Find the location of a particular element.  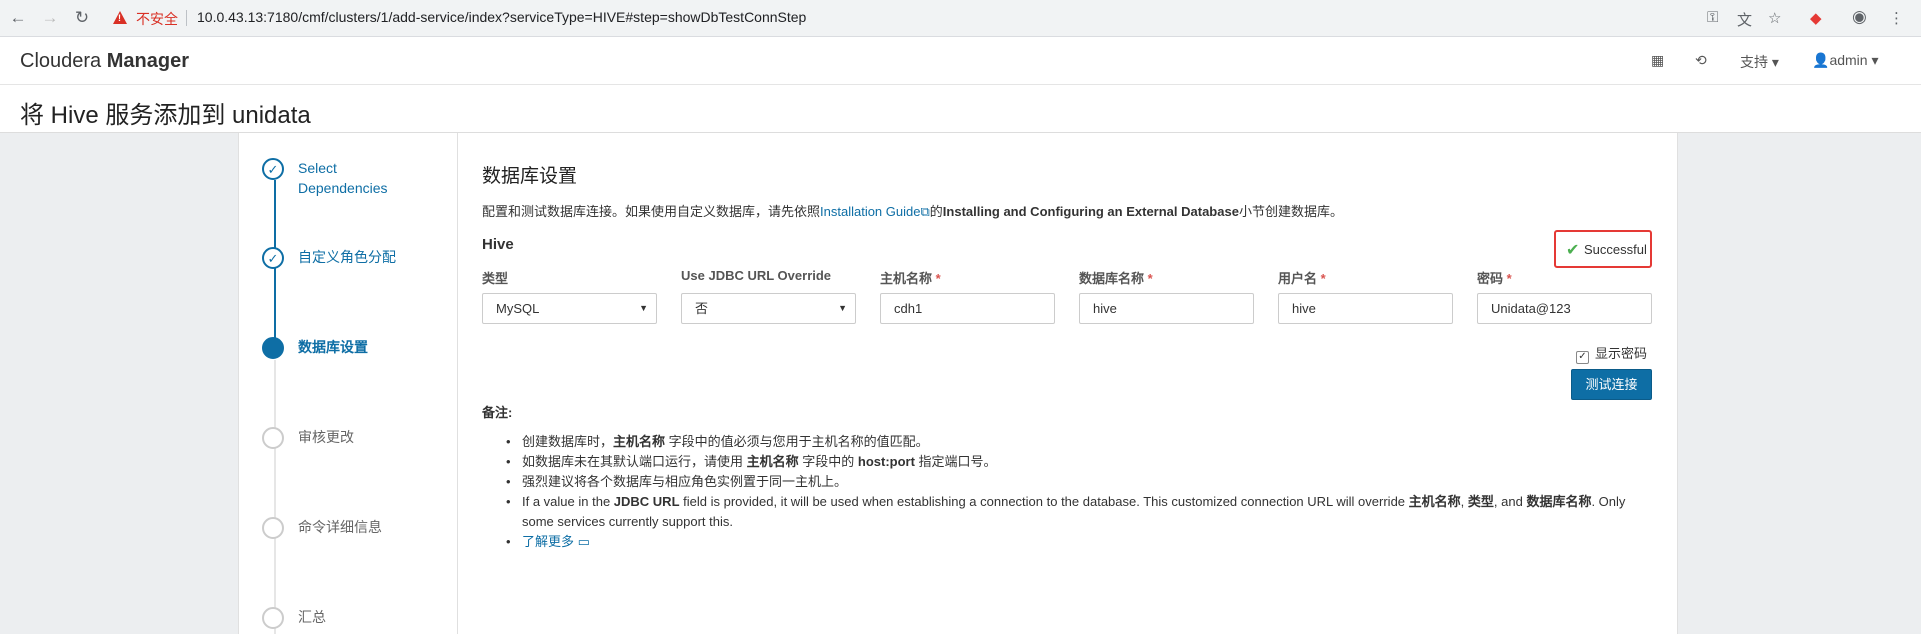

hive-heading: Hive is located at coordinates (498, 244).